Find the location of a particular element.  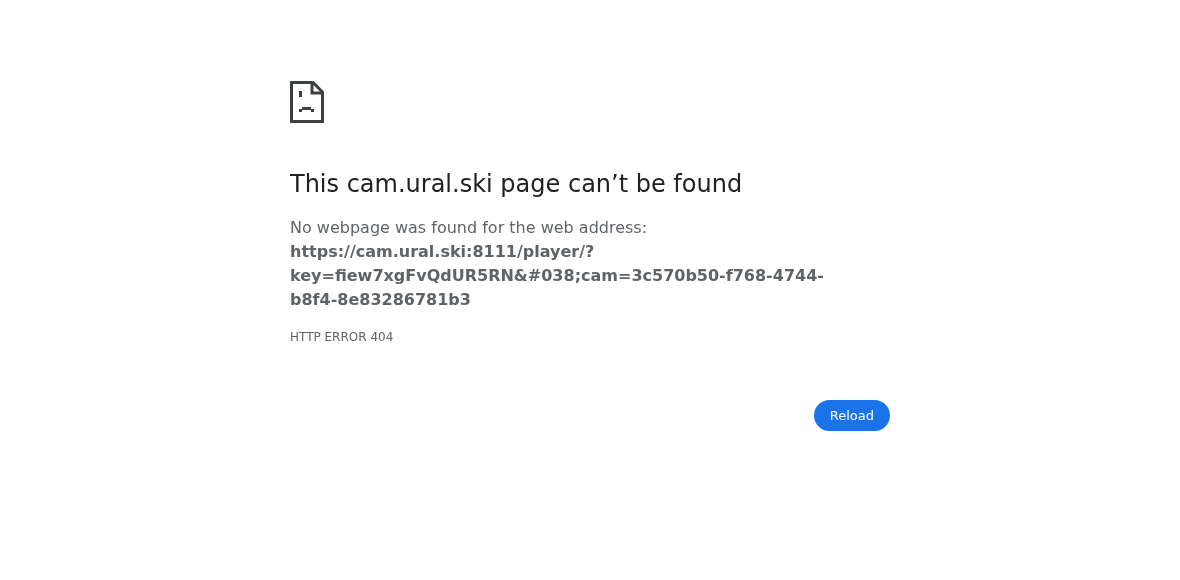

error-title: This cam.ural.ski page can’t be found is located at coordinates (517, 184).